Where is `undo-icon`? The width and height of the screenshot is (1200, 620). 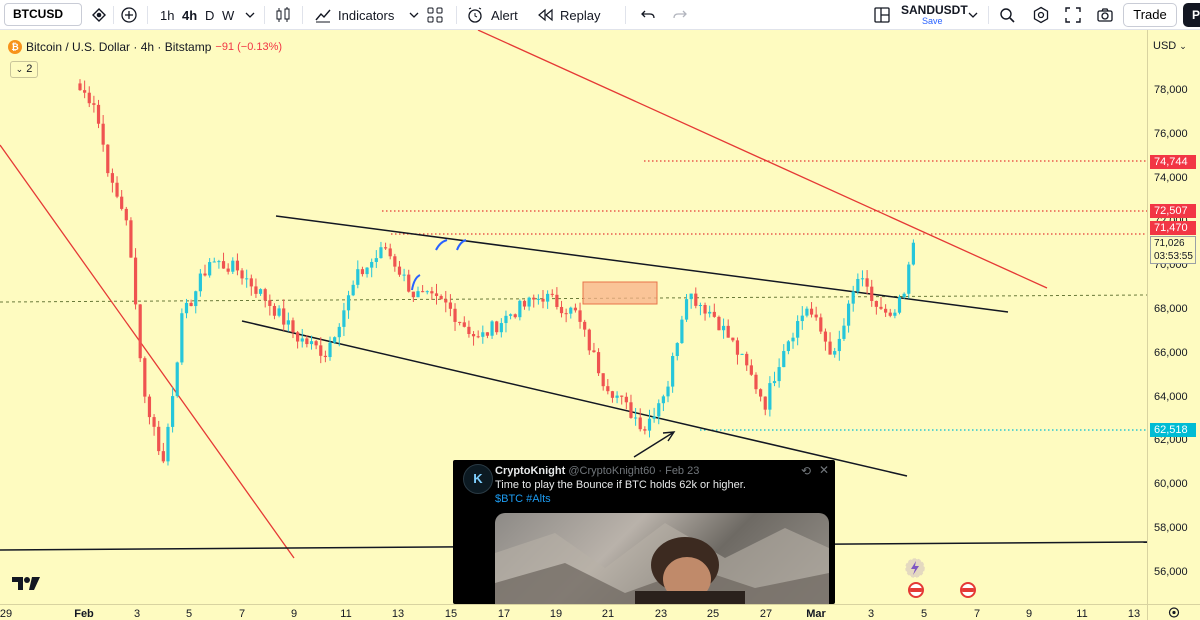 undo-icon is located at coordinates (648, 15).